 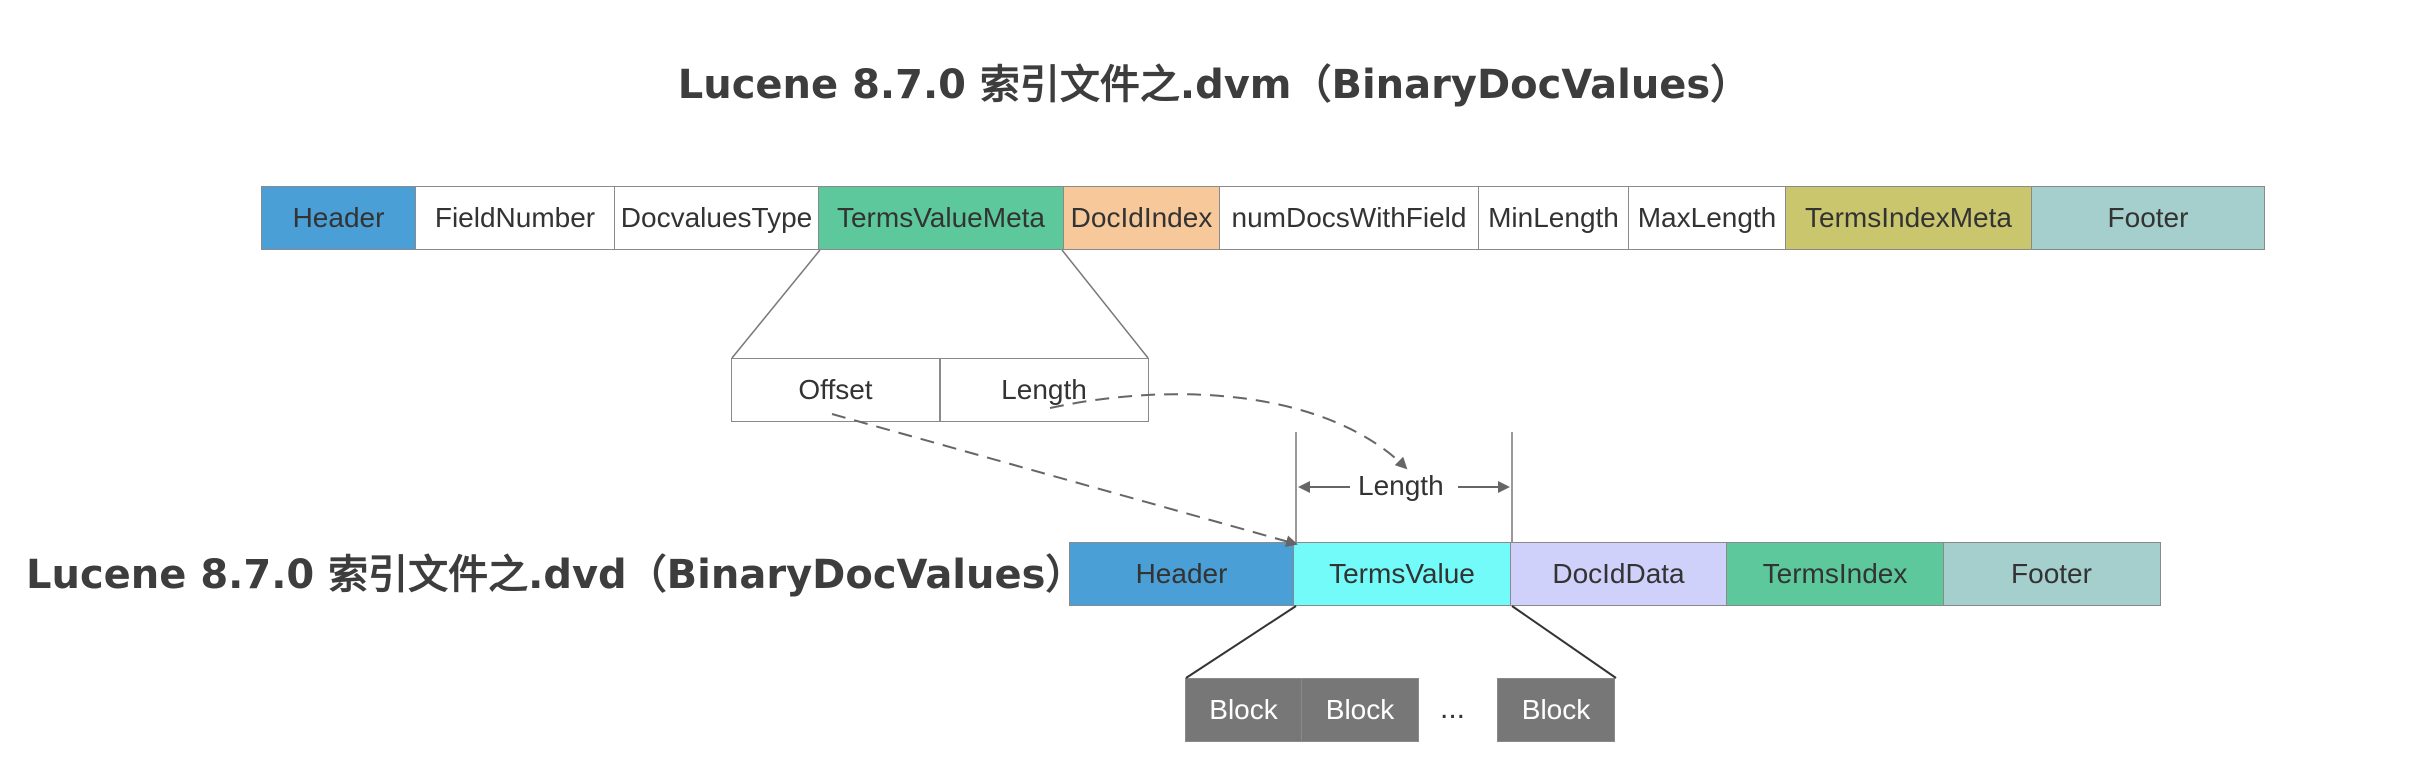 I want to click on length-ref-arrow, so click(x=1228, y=431).